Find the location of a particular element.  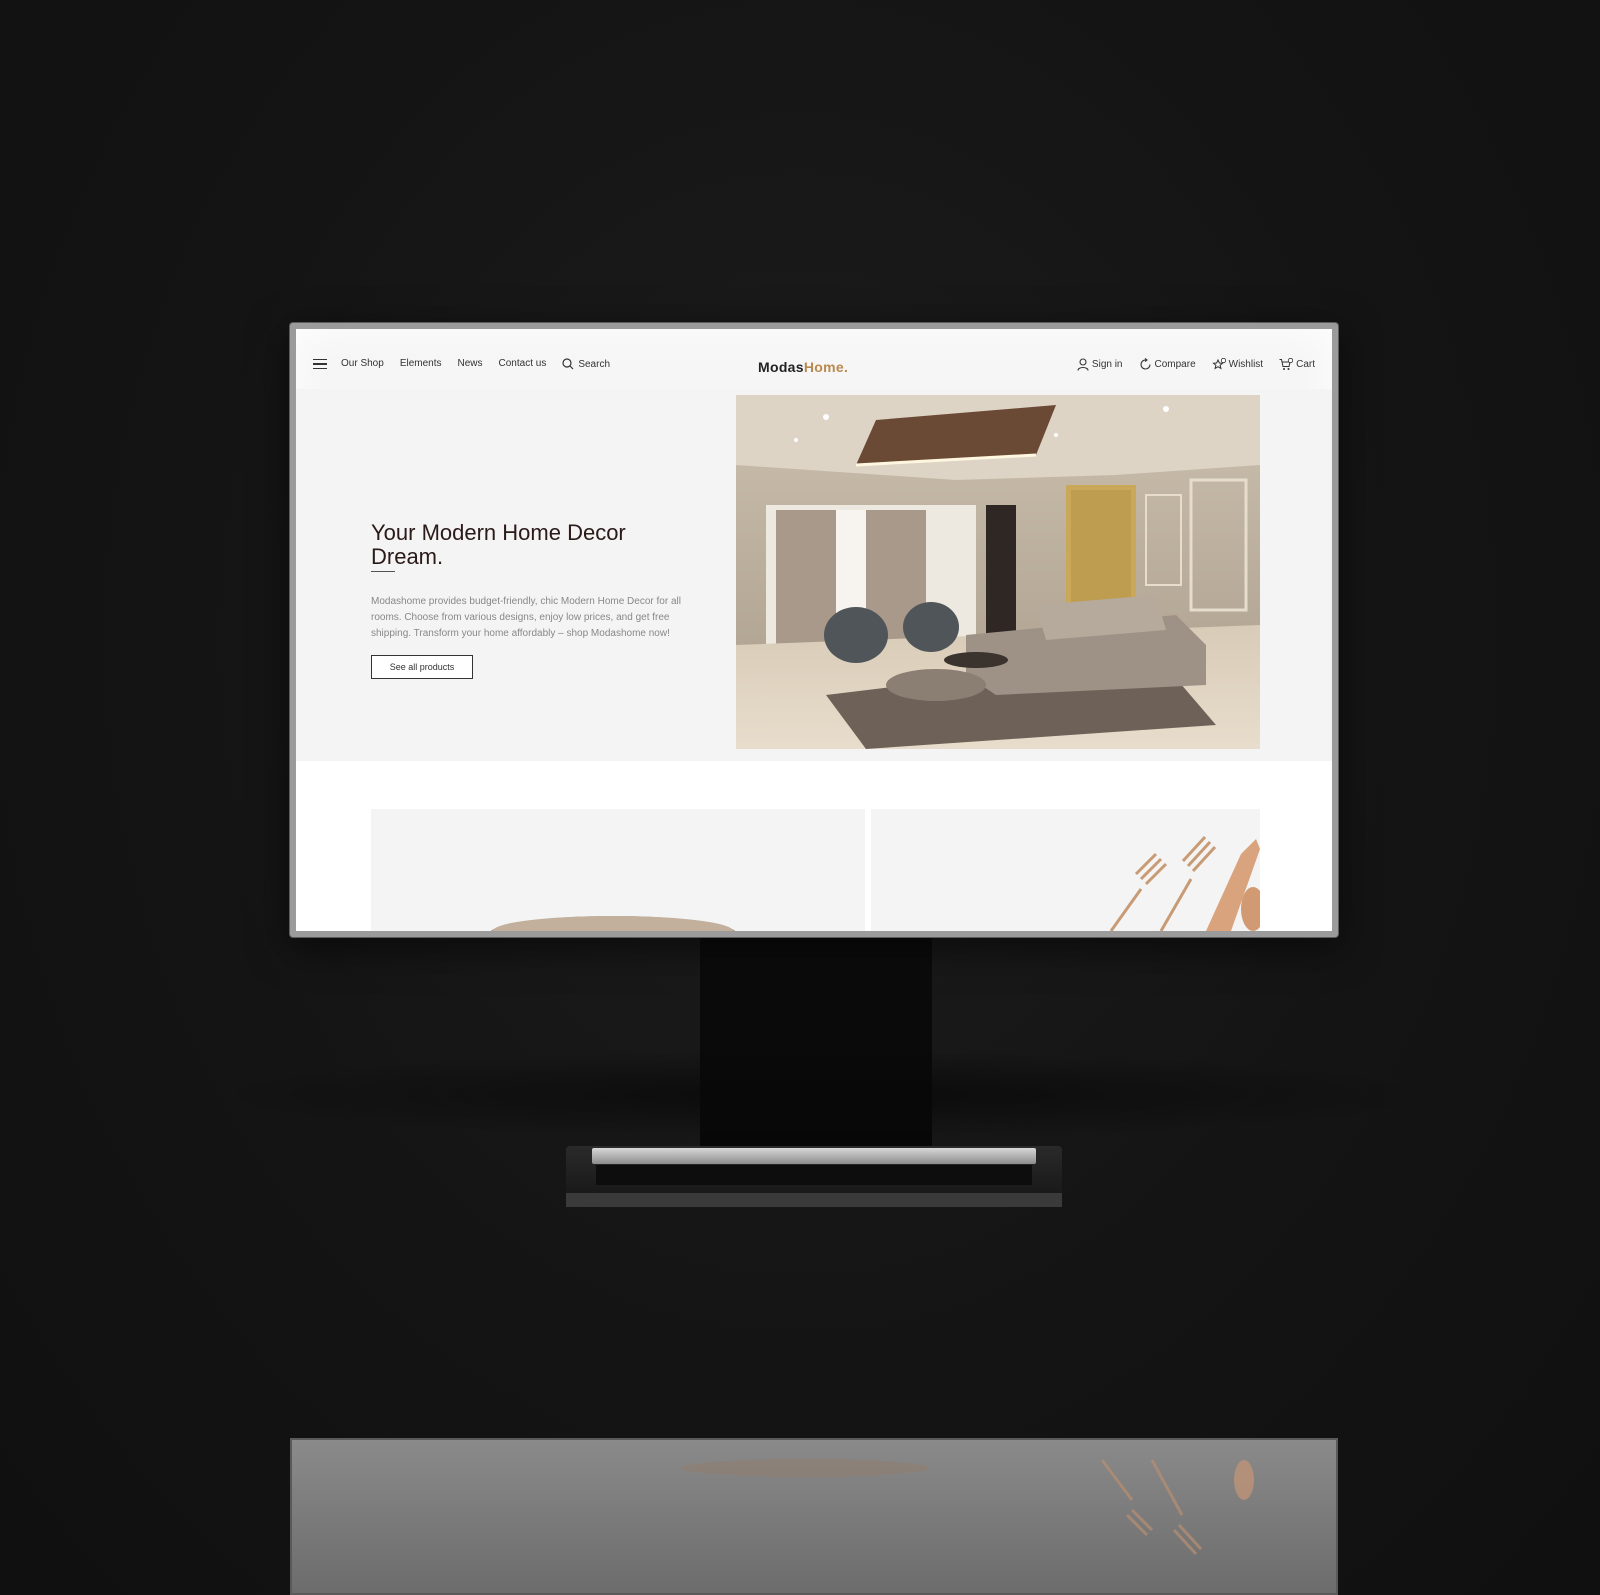

reflection-art is located at coordinates (967, 1507).